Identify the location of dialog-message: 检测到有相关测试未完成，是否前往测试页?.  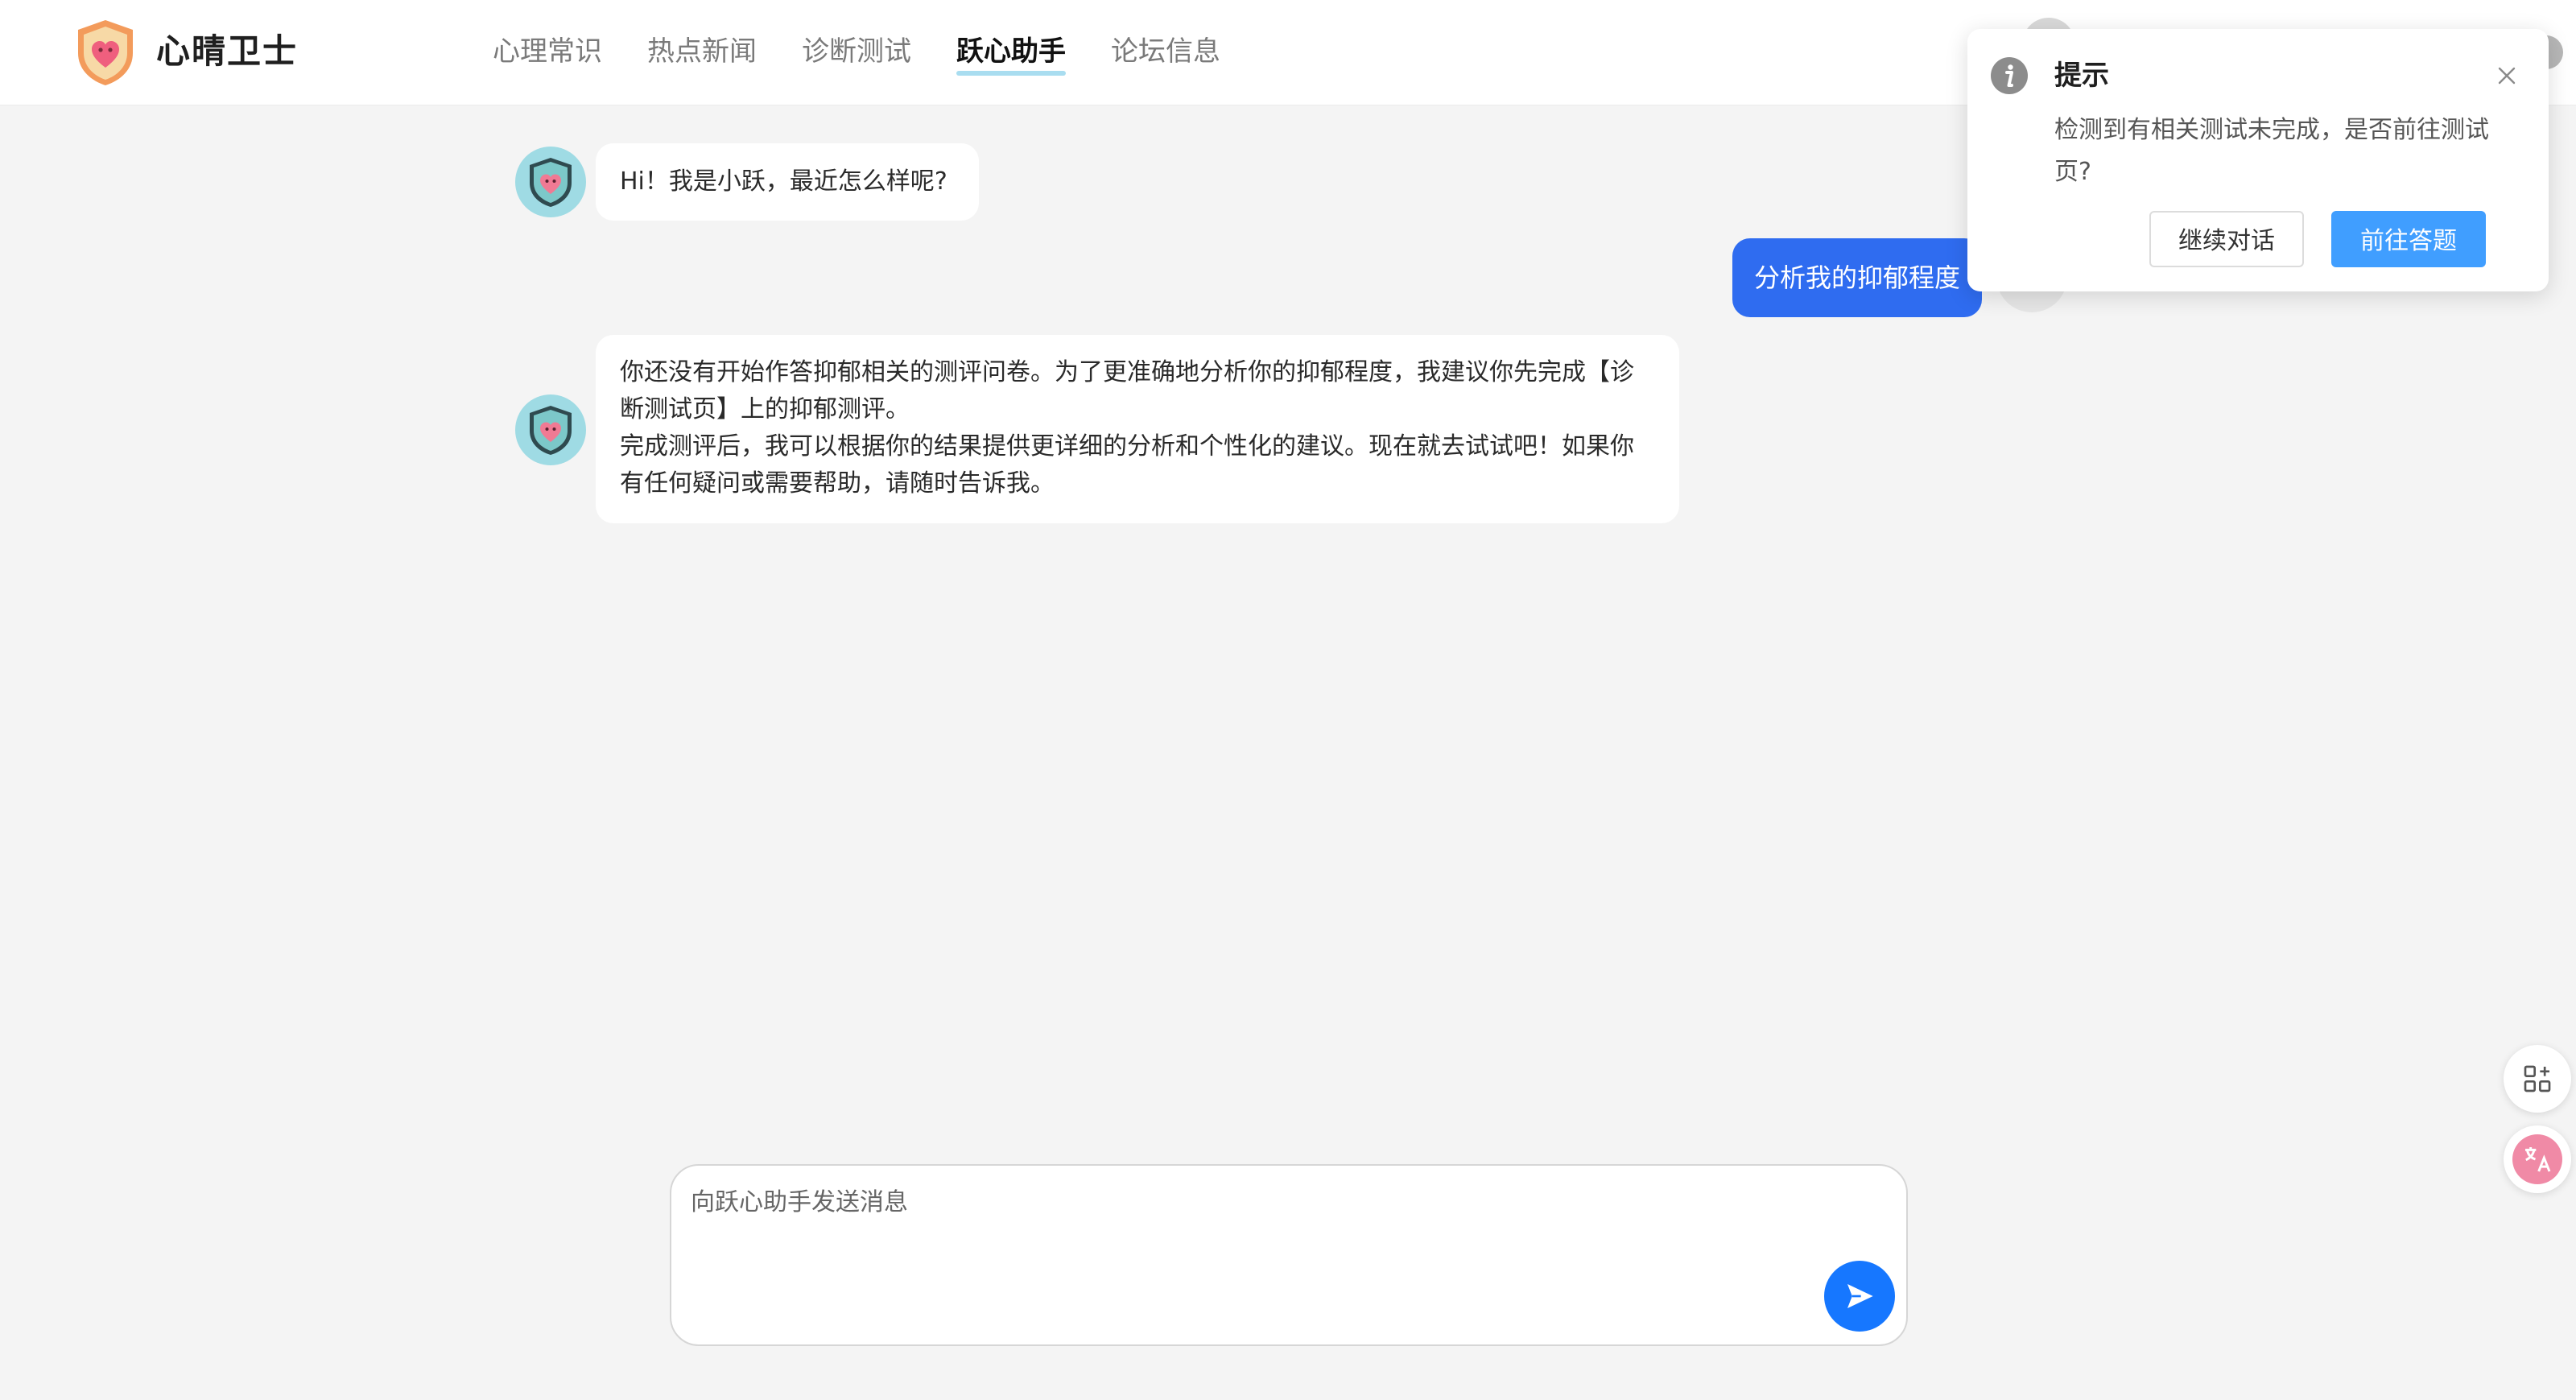
(2271, 151).